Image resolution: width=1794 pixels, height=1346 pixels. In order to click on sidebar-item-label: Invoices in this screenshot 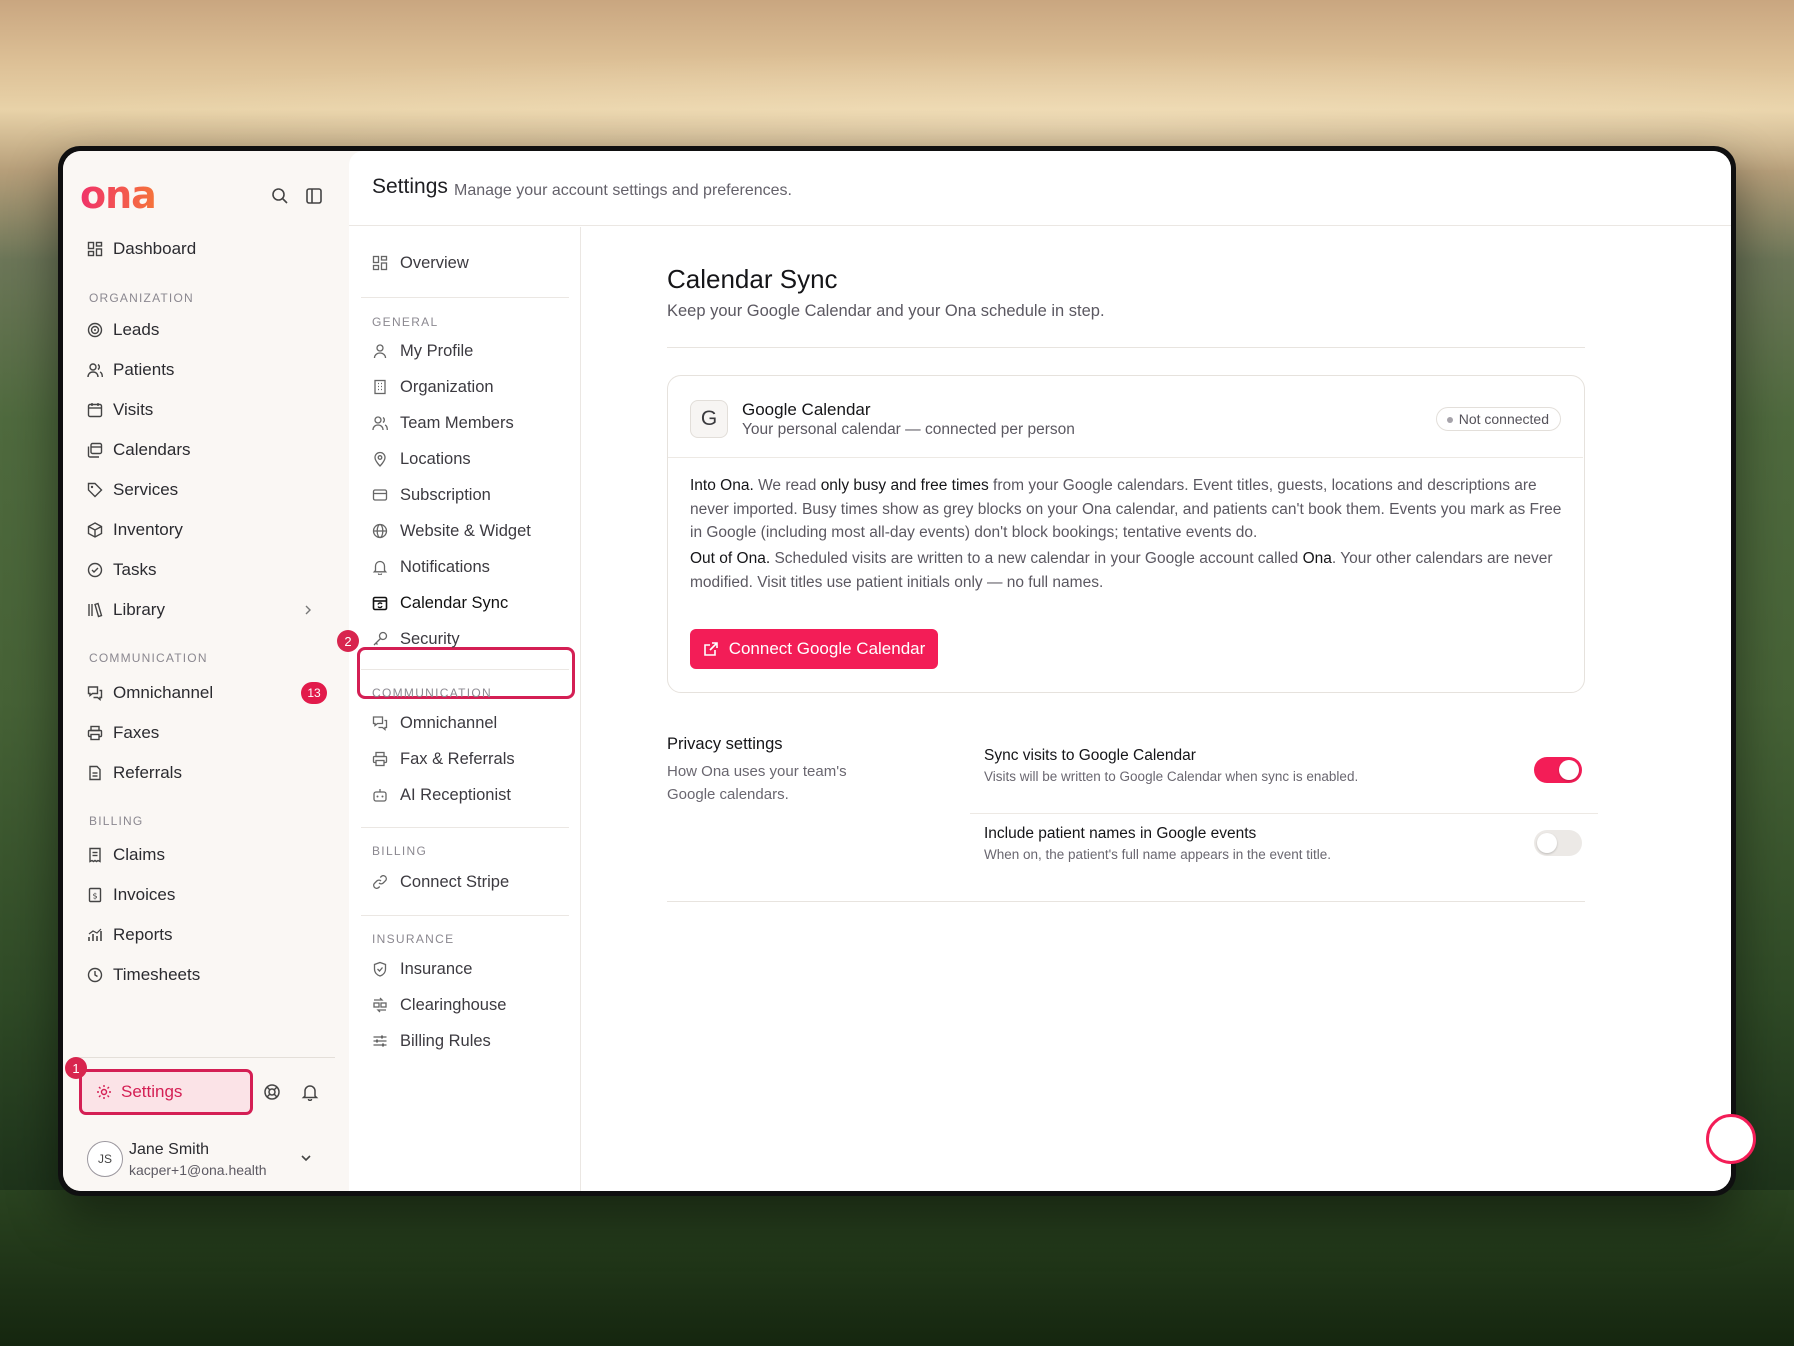, I will do `click(144, 894)`.